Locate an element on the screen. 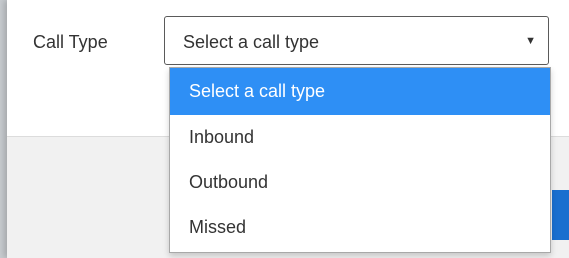 This screenshot has height=258, width=569. call-type-label: Call Type is located at coordinates (70, 42).